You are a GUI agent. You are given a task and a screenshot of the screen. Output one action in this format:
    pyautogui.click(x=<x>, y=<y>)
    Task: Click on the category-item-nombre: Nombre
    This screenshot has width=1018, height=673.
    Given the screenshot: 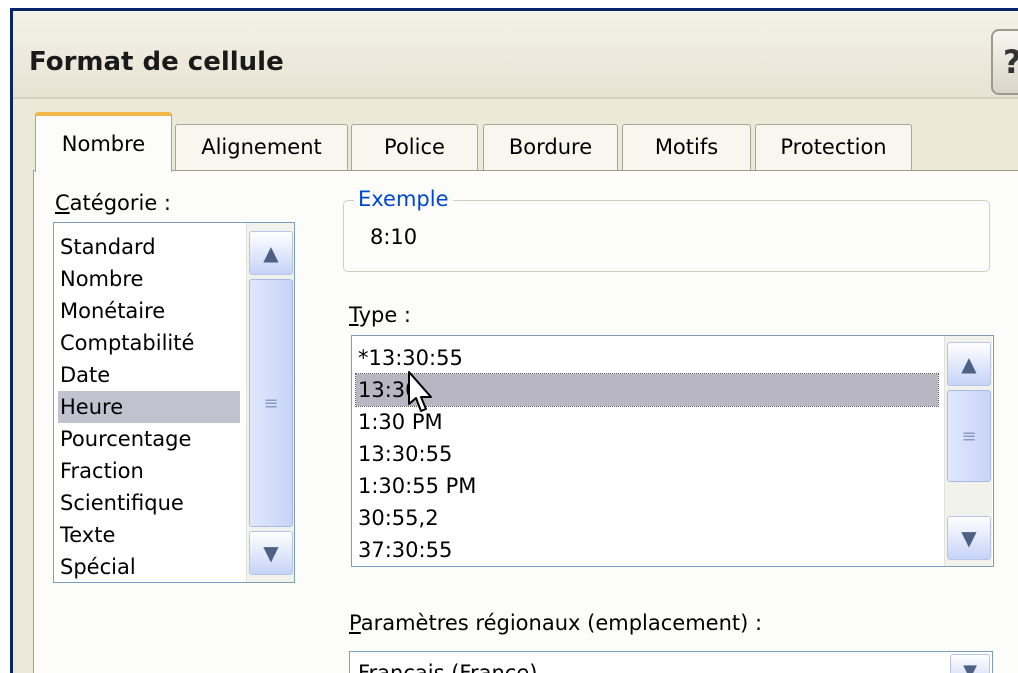 What is the action you would take?
    pyautogui.click(x=100, y=279)
    